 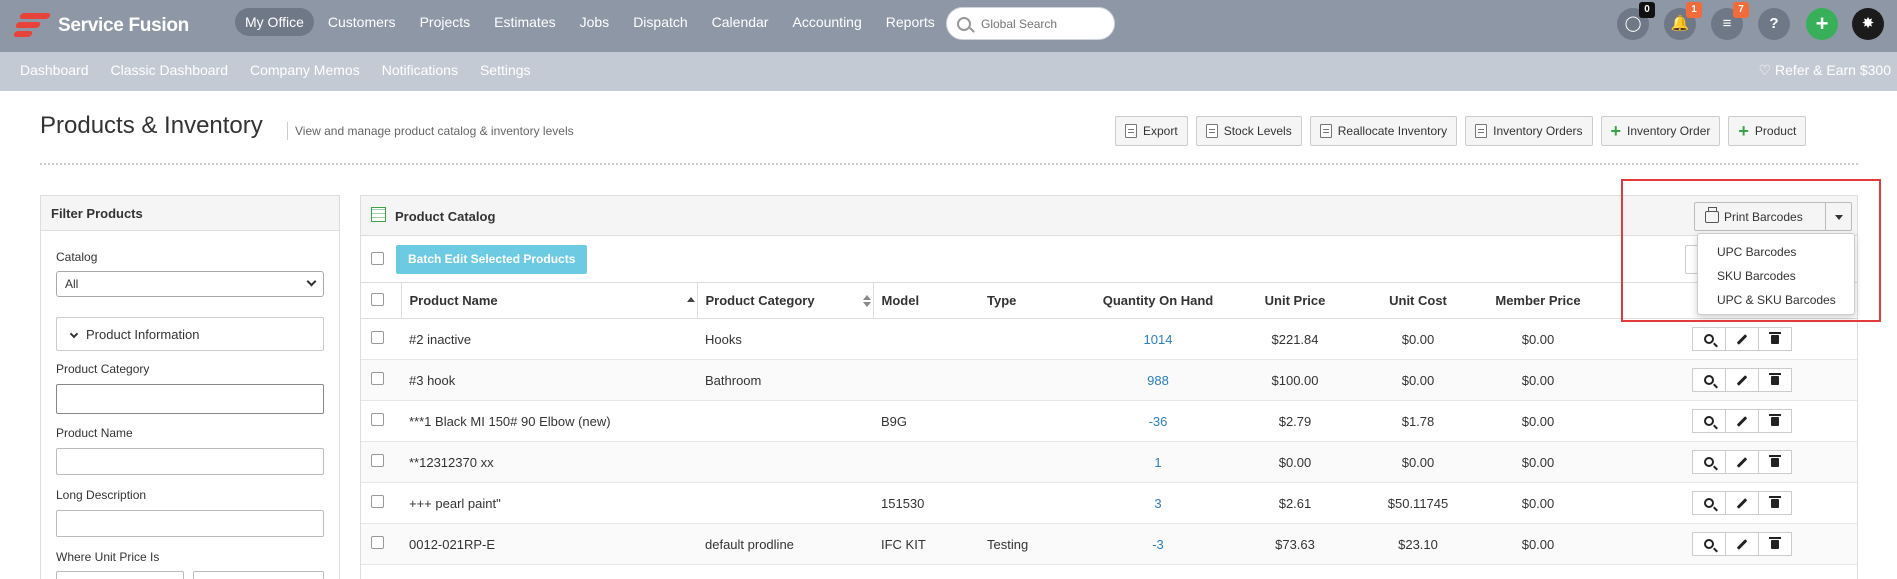 What do you see at coordinates (1151, 131) in the screenshot?
I see `export-button: Export` at bounding box center [1151, 131].